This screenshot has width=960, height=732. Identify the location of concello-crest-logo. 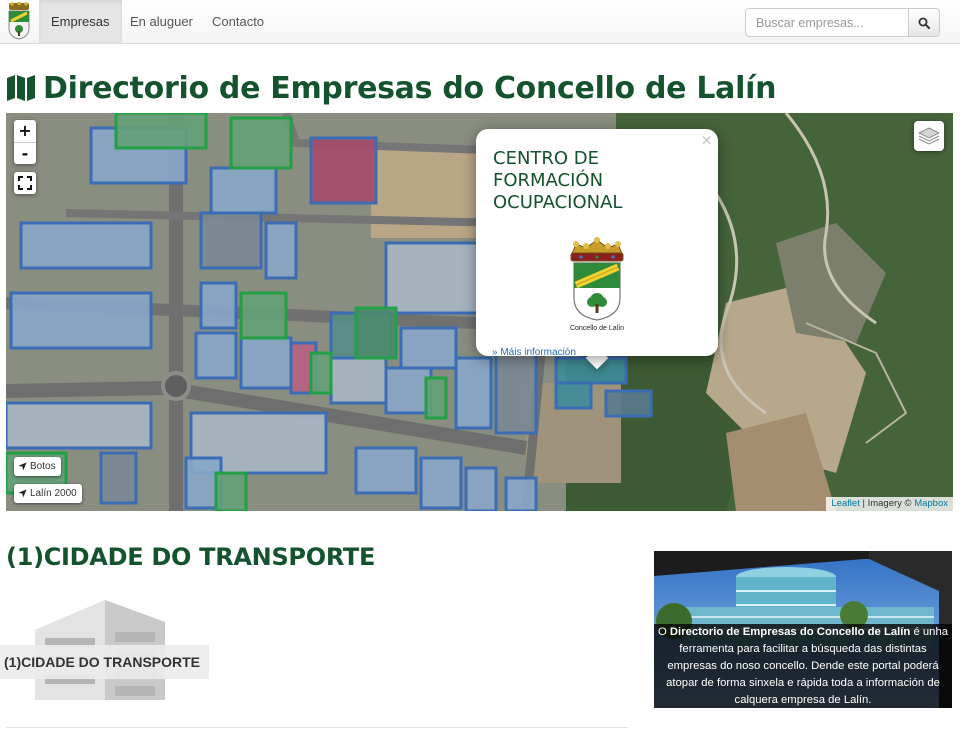
(19, 21).